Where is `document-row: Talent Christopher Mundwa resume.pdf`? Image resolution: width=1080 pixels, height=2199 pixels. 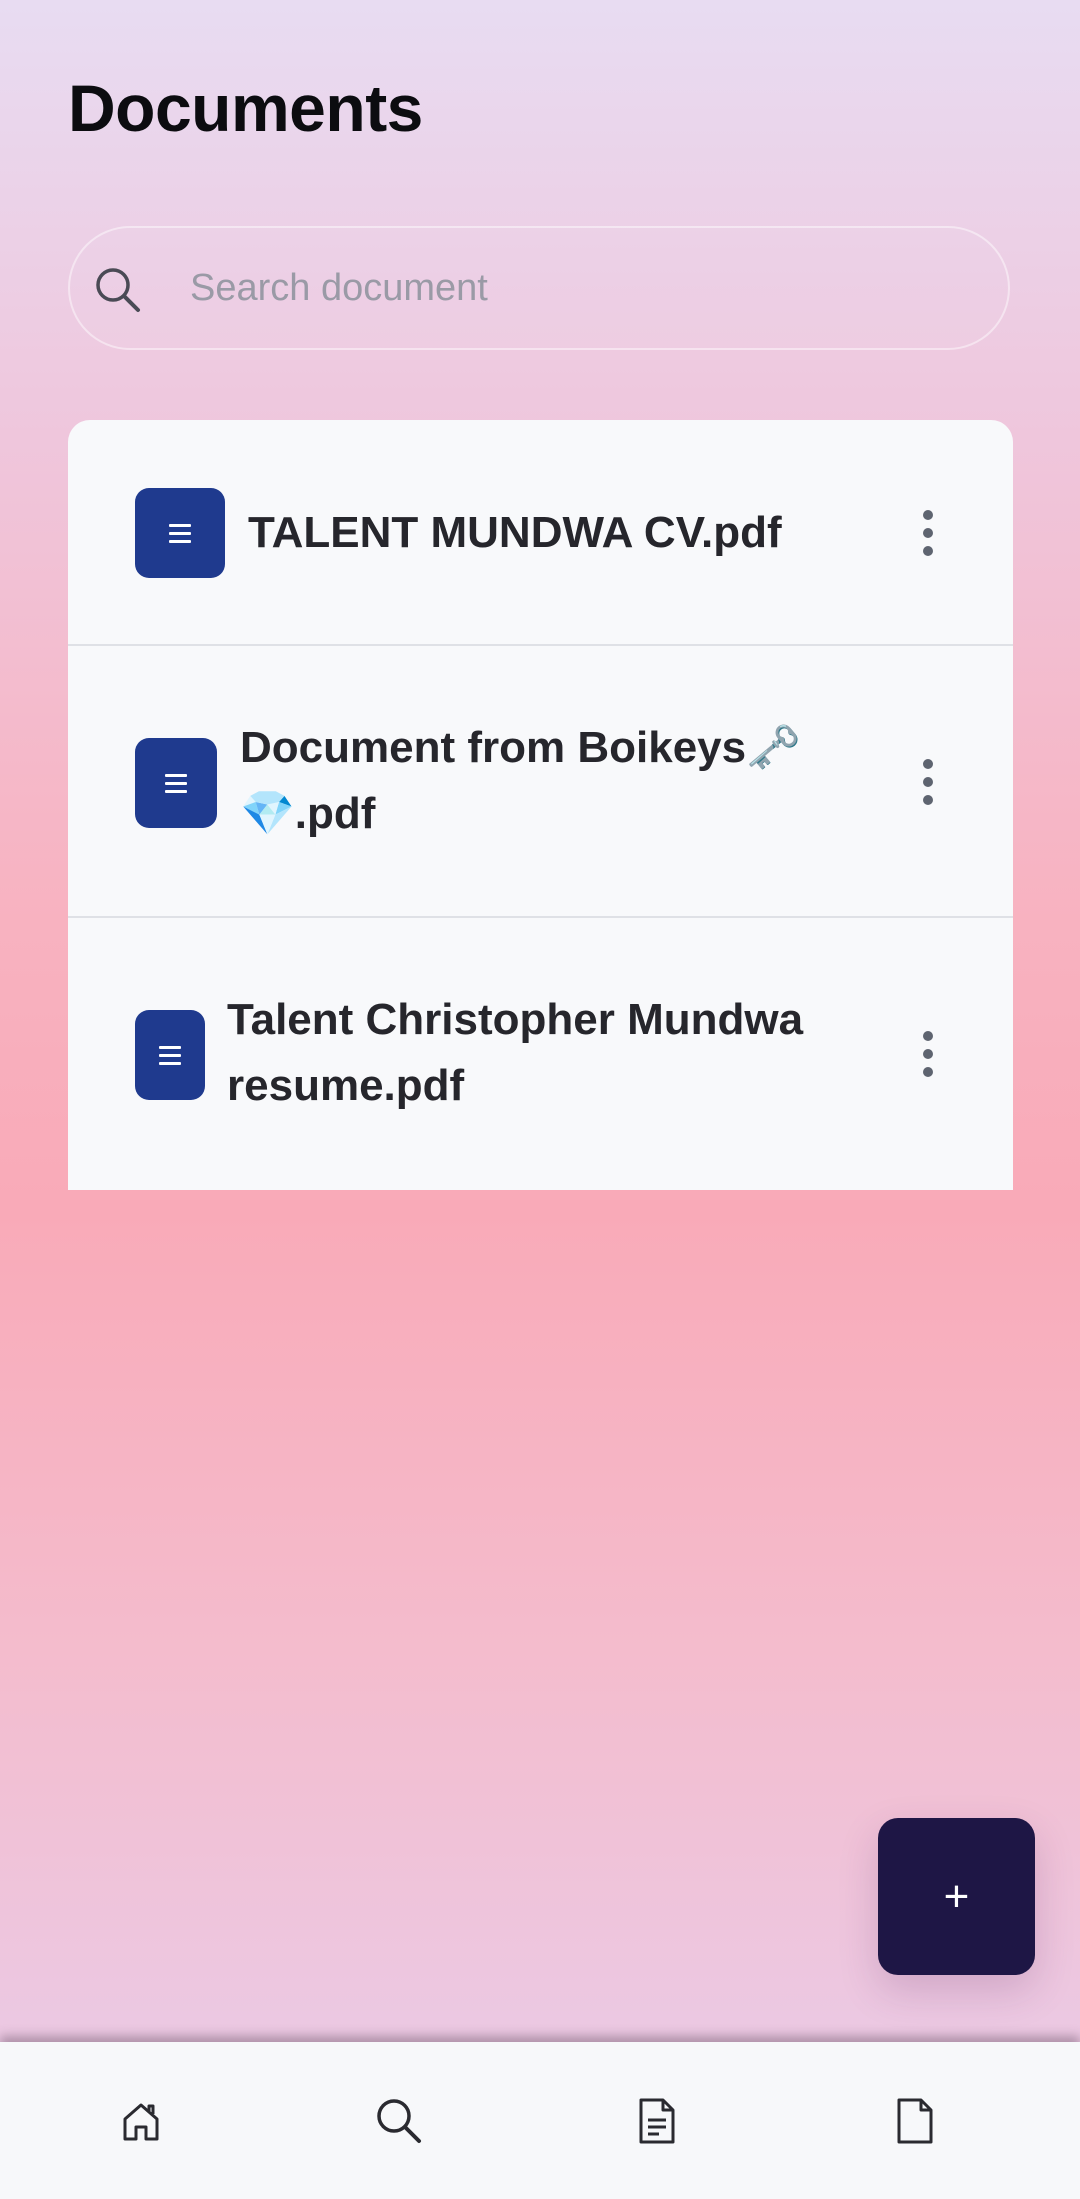
document-row: Talent Christopher Mundwa resume.pdf is located at coordinates (540, 1054).